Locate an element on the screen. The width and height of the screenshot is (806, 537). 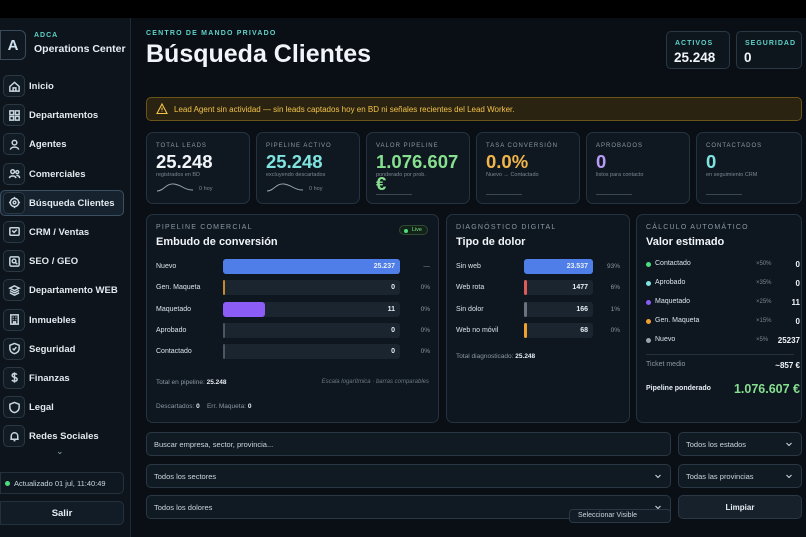
sidebar-item-inicio: Inicio is located at coordinates (65, 87).